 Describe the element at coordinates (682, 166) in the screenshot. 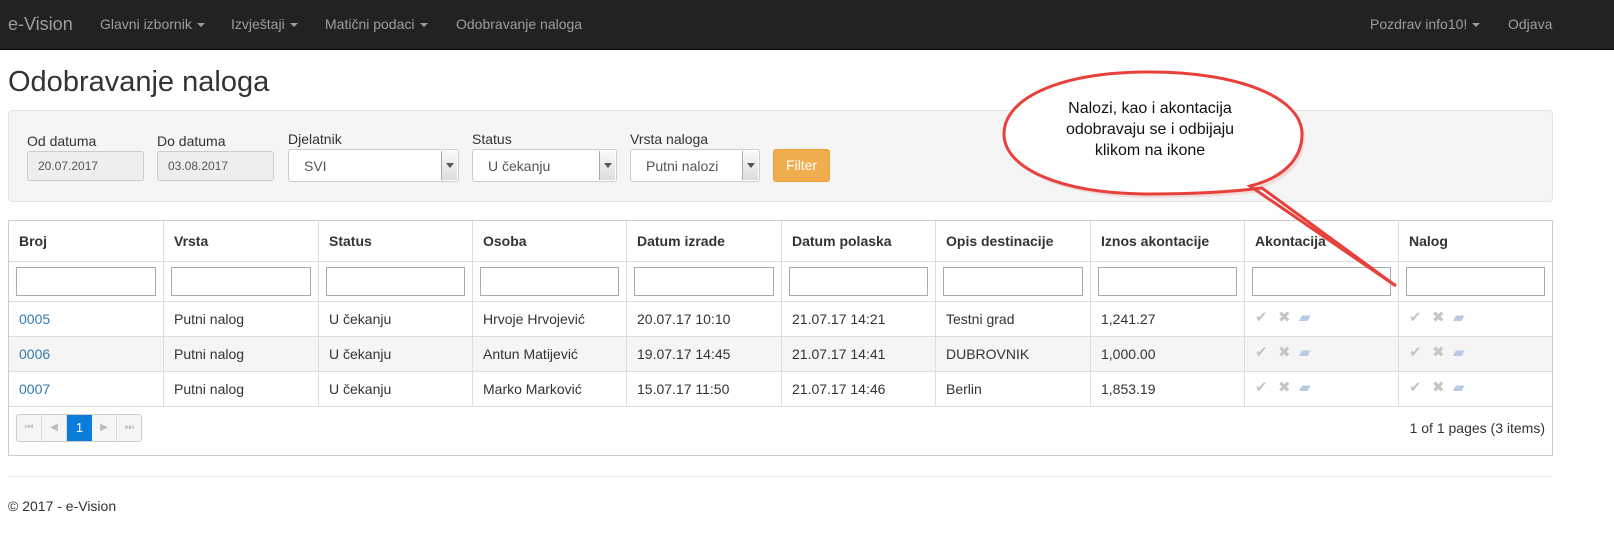

I see `order-type-select-value: Putni nalozi` at that location.